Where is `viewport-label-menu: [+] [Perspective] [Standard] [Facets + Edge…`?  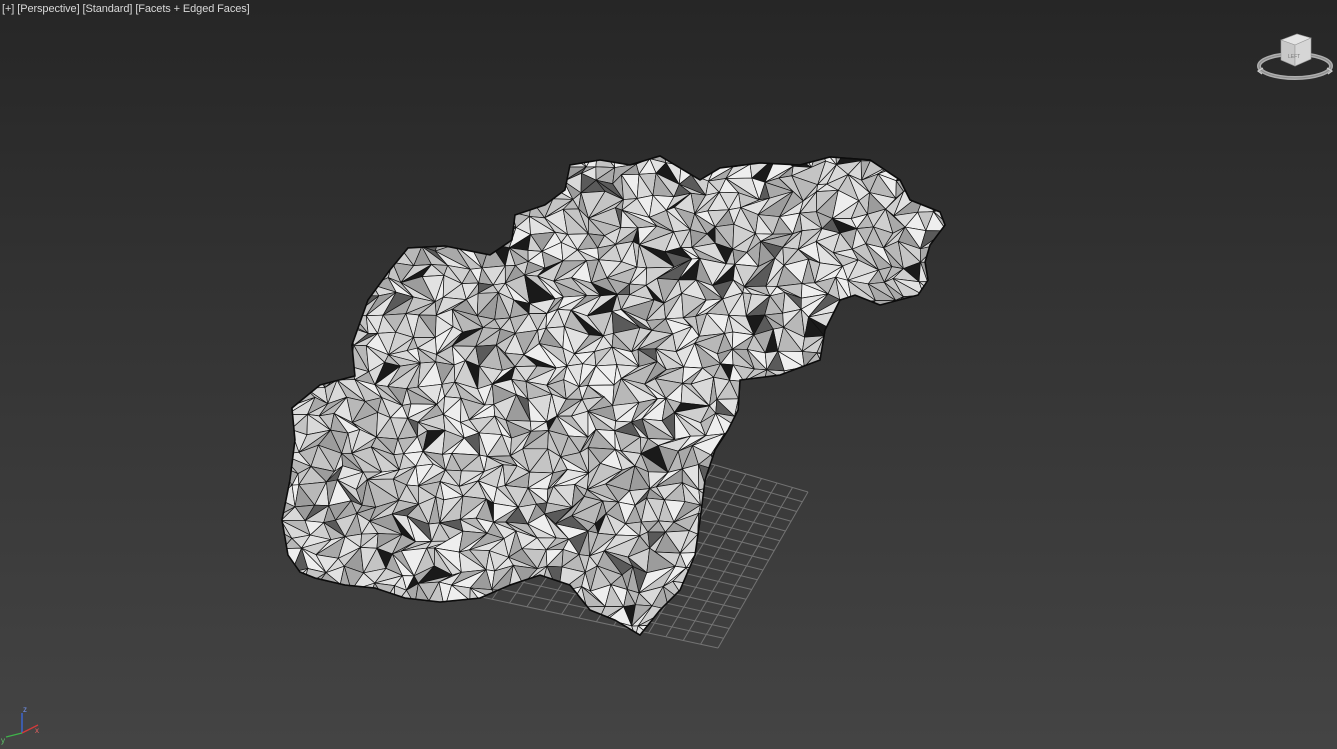 viewport-label-menu: [+] [Perspective] [Standard] [Facets + Edge… is located at coordinates (127, 9).